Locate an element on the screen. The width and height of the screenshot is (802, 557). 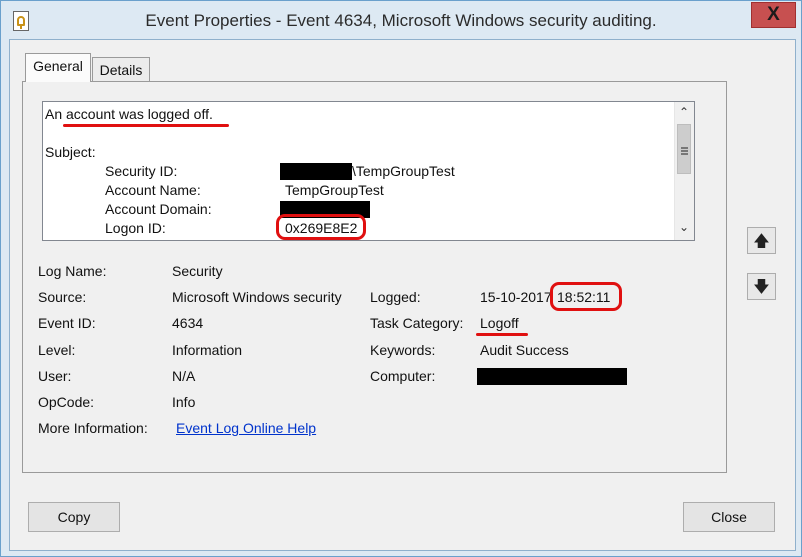
account-name-value: TempGroupTest is located at coordinates (334, 190).